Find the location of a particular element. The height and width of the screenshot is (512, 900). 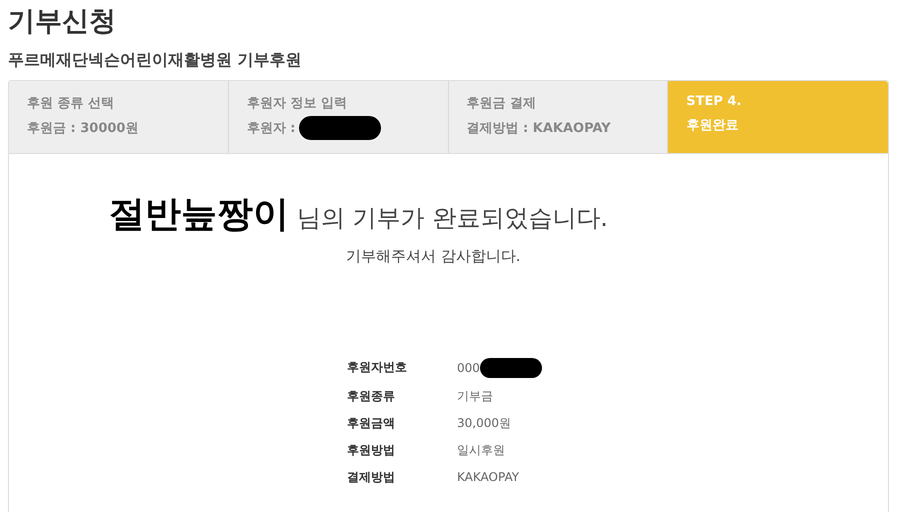

step-detail: 결제방법 : KAKAOPAY is located at coordinates (538, 128).